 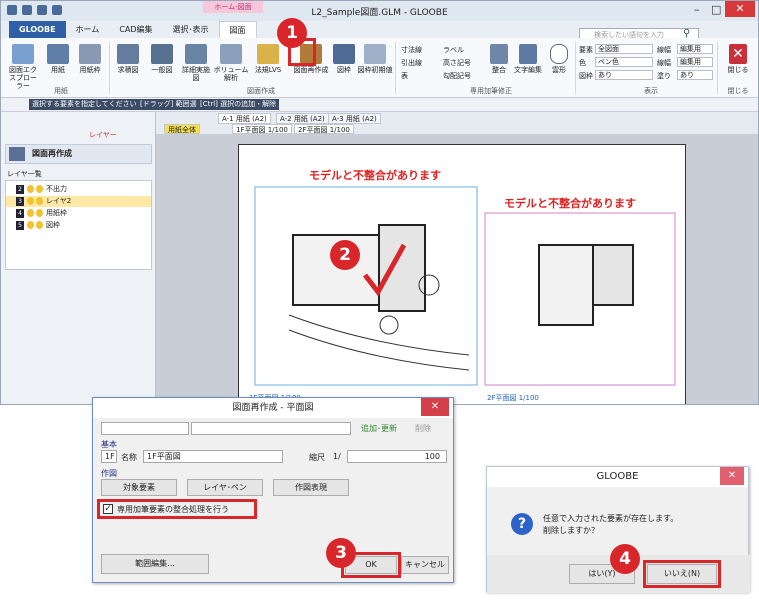 What do you see at coordinates (411, 63) in the screenshot?
I see `leader-tool: 引出線` at bounding box center [411, 63].